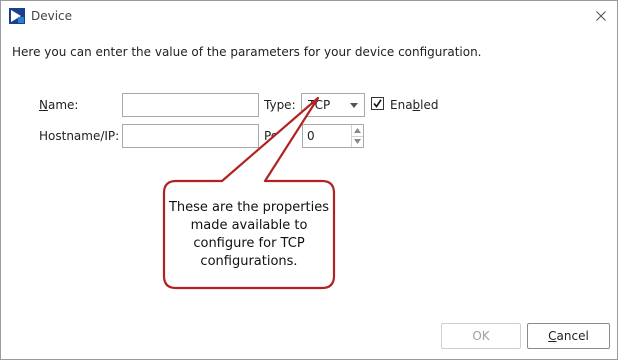 The image size is (618, 360). What do you see at coordinates (414, 105) in the screenshot?
I see `enabled-label: Enabled` at bounding box center [414, 105].